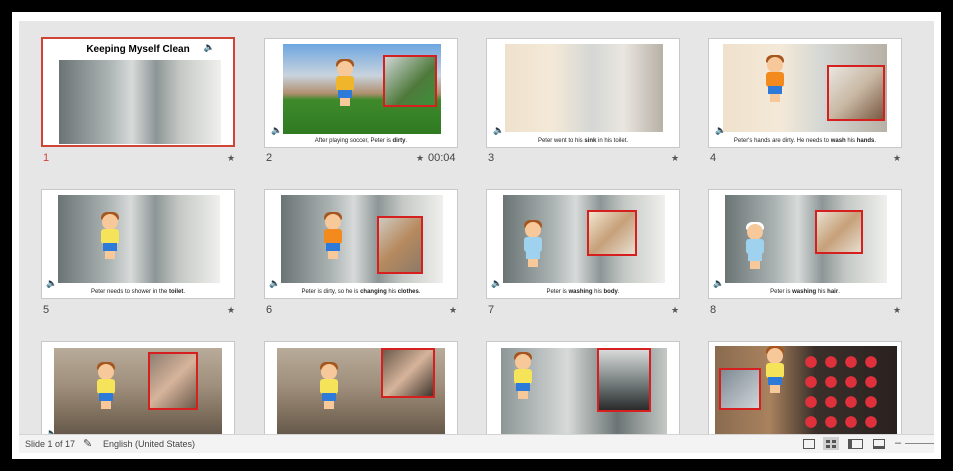  Describe the element at coordinates (583, 244) in the screenshot. I see `slide-thumbnail-7: 🔈 Peter is washing his body.` at that location.